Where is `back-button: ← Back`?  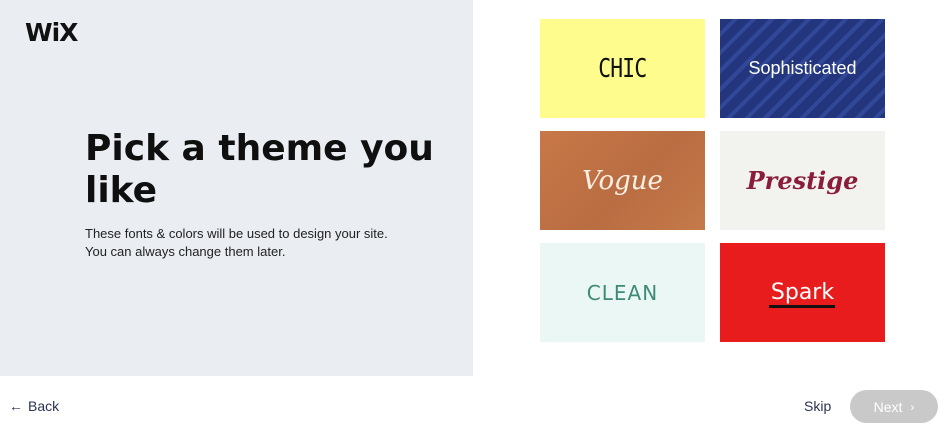
back-button: ← Back is located at coordinates (34, 406).